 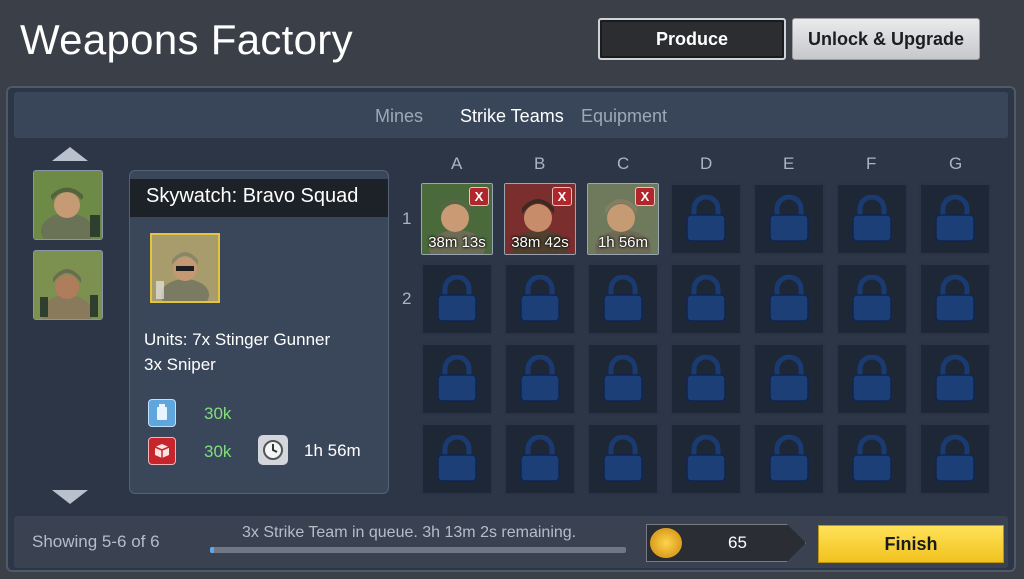 I want to click on unlock-upgrade-button: Unlock & Upgrade, so click(x=886, y=39).